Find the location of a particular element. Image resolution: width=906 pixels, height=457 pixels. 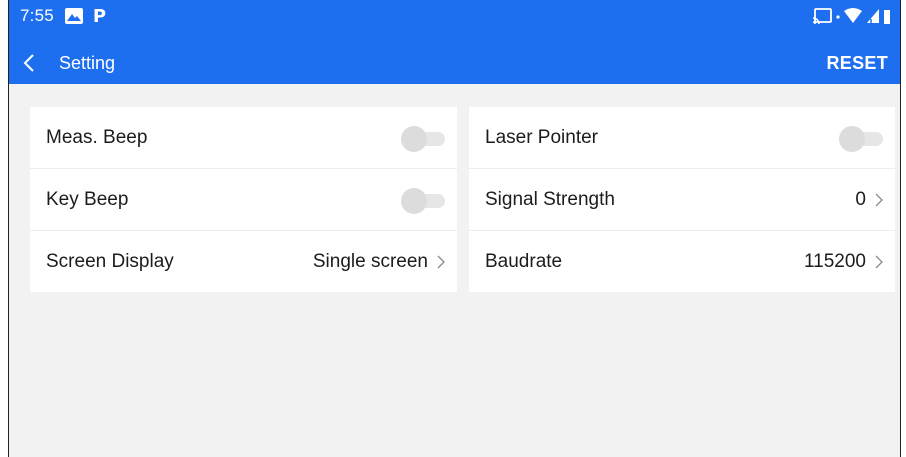

gallery-icon is located at coordinates (74, 16).